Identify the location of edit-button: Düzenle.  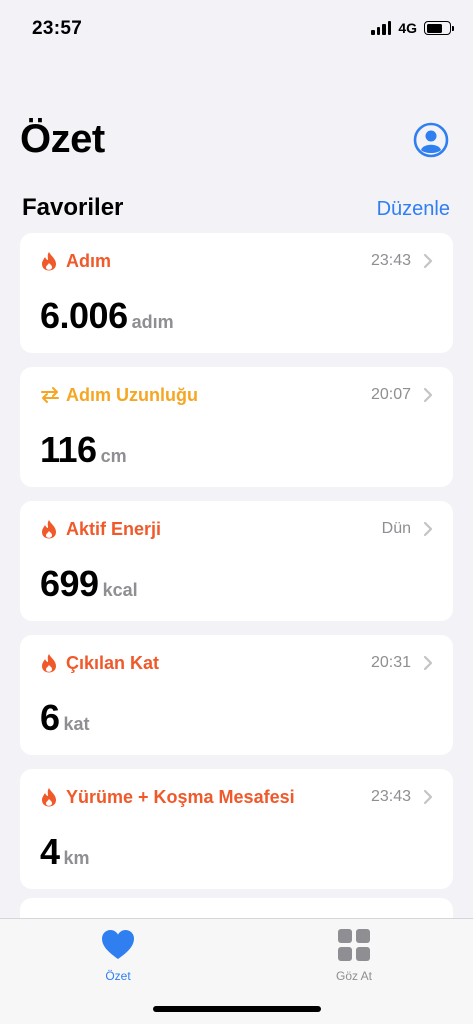
(413, 209).